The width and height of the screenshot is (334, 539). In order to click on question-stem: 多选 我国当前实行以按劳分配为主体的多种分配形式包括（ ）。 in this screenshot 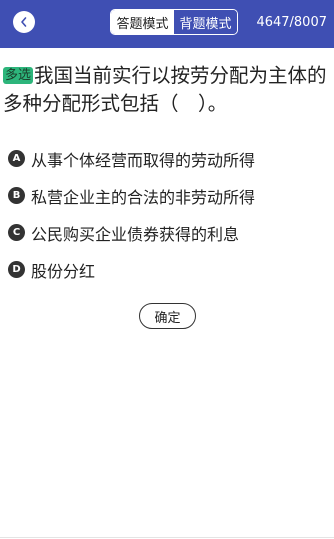, I will do `click(167, 90)`.